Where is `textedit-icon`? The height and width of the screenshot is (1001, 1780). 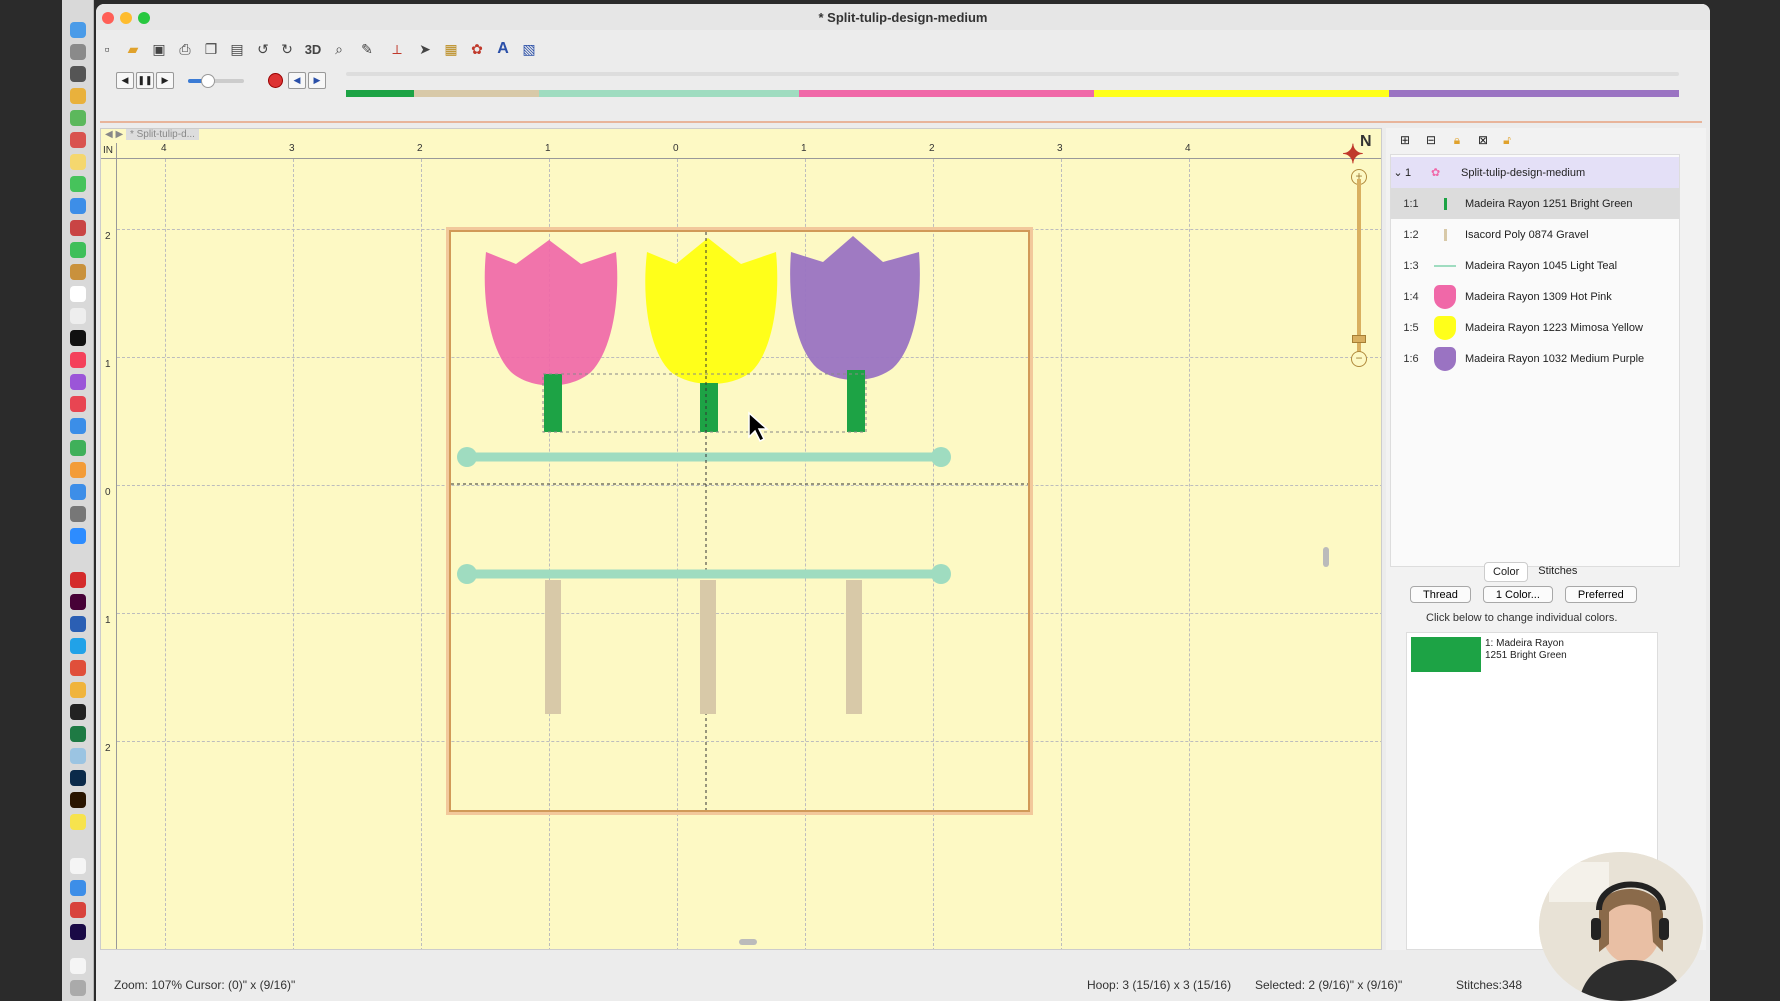 textedit-icon is located at coordinates (78, 866).